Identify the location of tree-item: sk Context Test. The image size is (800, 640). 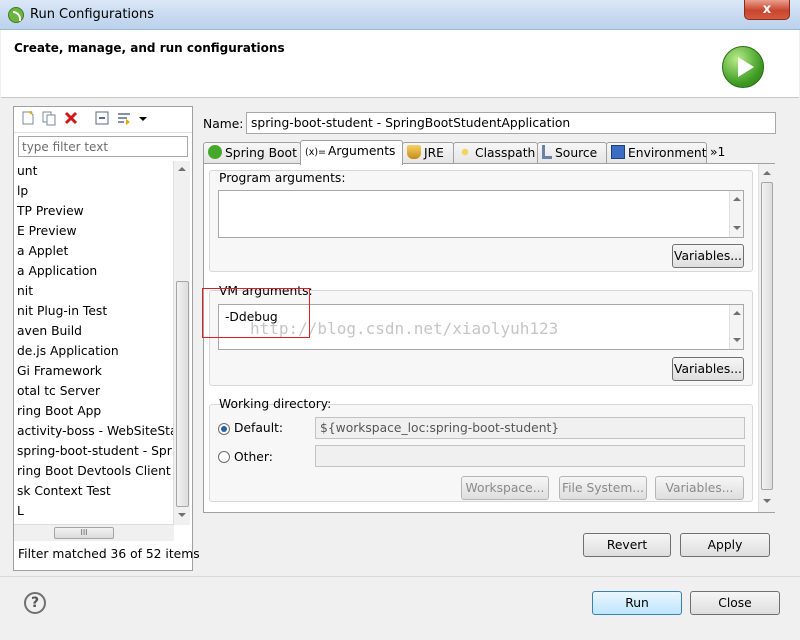
(94, 491).